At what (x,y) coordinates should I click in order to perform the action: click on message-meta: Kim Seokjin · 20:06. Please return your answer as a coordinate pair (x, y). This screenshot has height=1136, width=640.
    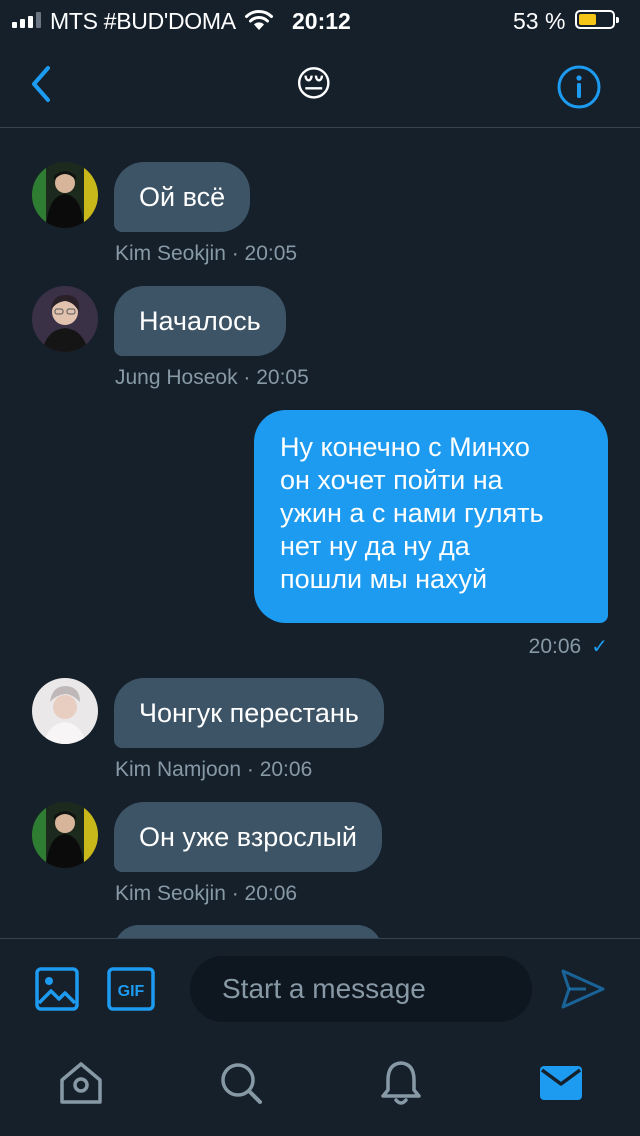
    Looking at the image, I should click on (206, 893).